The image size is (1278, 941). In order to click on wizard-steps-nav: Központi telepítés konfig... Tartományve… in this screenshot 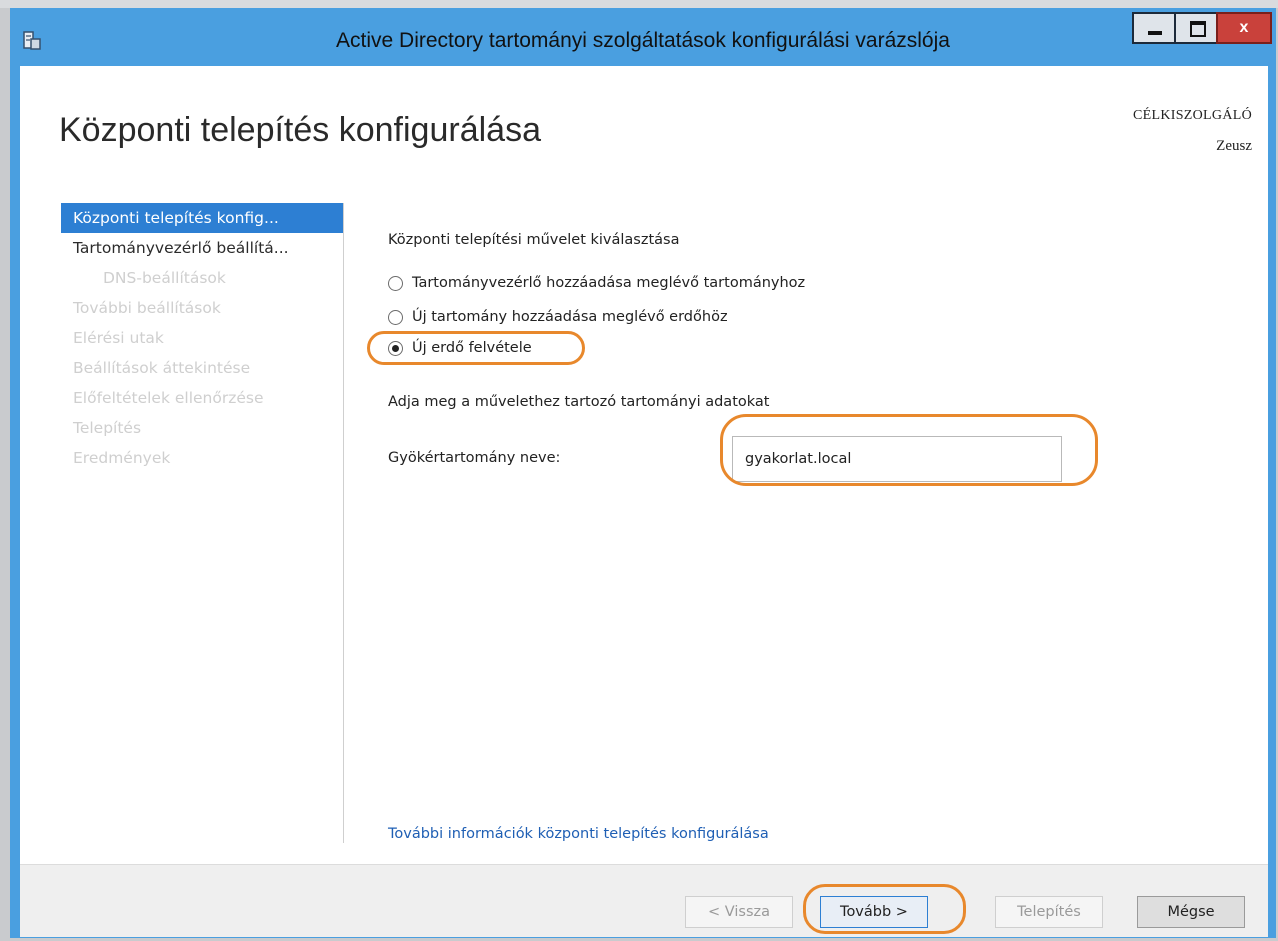, I will do `click(202, 338)`.